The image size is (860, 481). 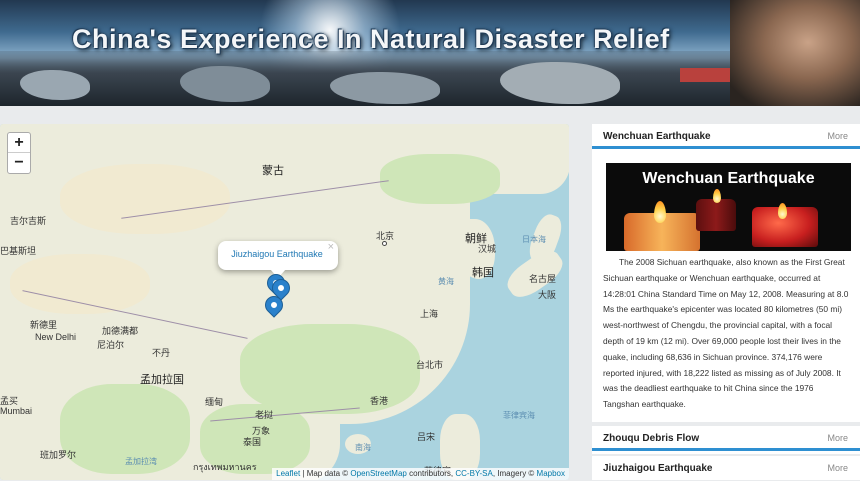 What do you see at coordinates (18, 251) in the screenshot?
I see `map-label-pakistan: 巴基斯坦` at bounding box center [18, 251].